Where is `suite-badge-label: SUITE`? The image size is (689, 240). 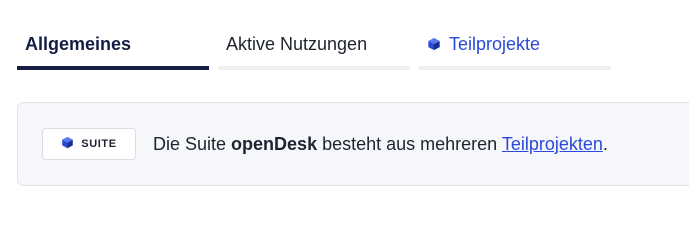
suite-badge-label: SUITE is located at coordinates (99, 144).